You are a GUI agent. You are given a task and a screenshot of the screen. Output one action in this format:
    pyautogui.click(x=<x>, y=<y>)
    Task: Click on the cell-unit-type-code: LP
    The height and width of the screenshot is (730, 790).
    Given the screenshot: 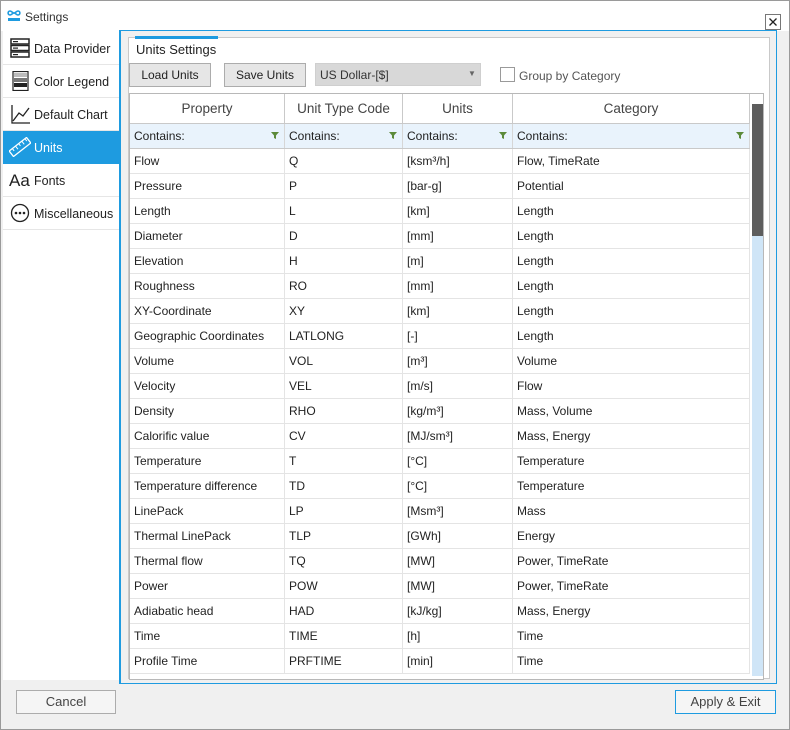 What is the action you would take?
    pyautogui.click(x=344, y=511)
    